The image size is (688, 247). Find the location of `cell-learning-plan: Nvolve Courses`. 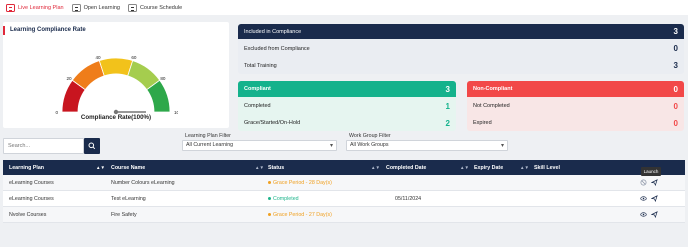

cell-learning-plan: Nvolve Courses is located at coordinates (28, 215).